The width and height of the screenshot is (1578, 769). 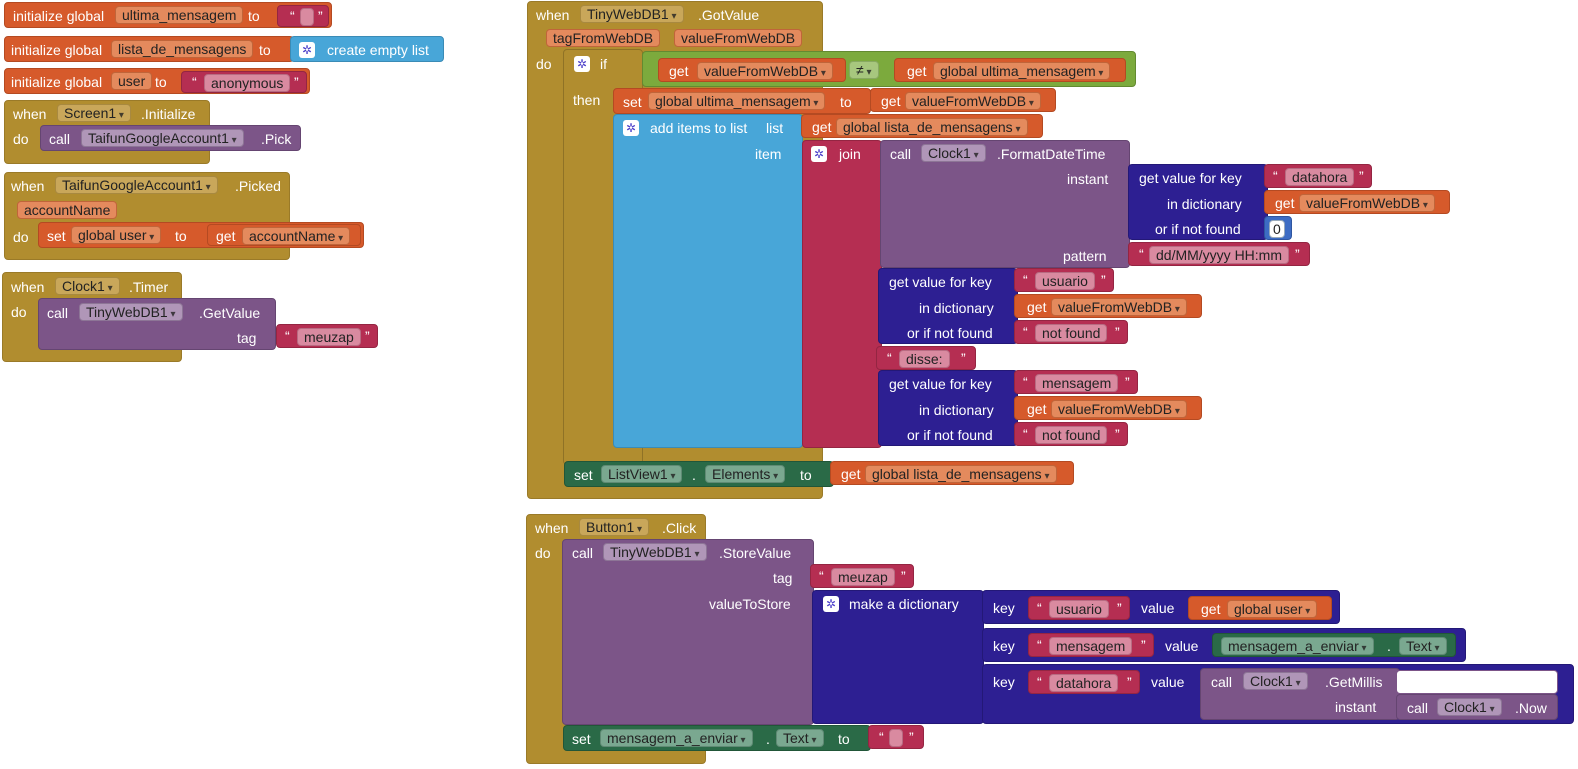 I want to click on text-value: anonymous, so click(x=247, y=83).